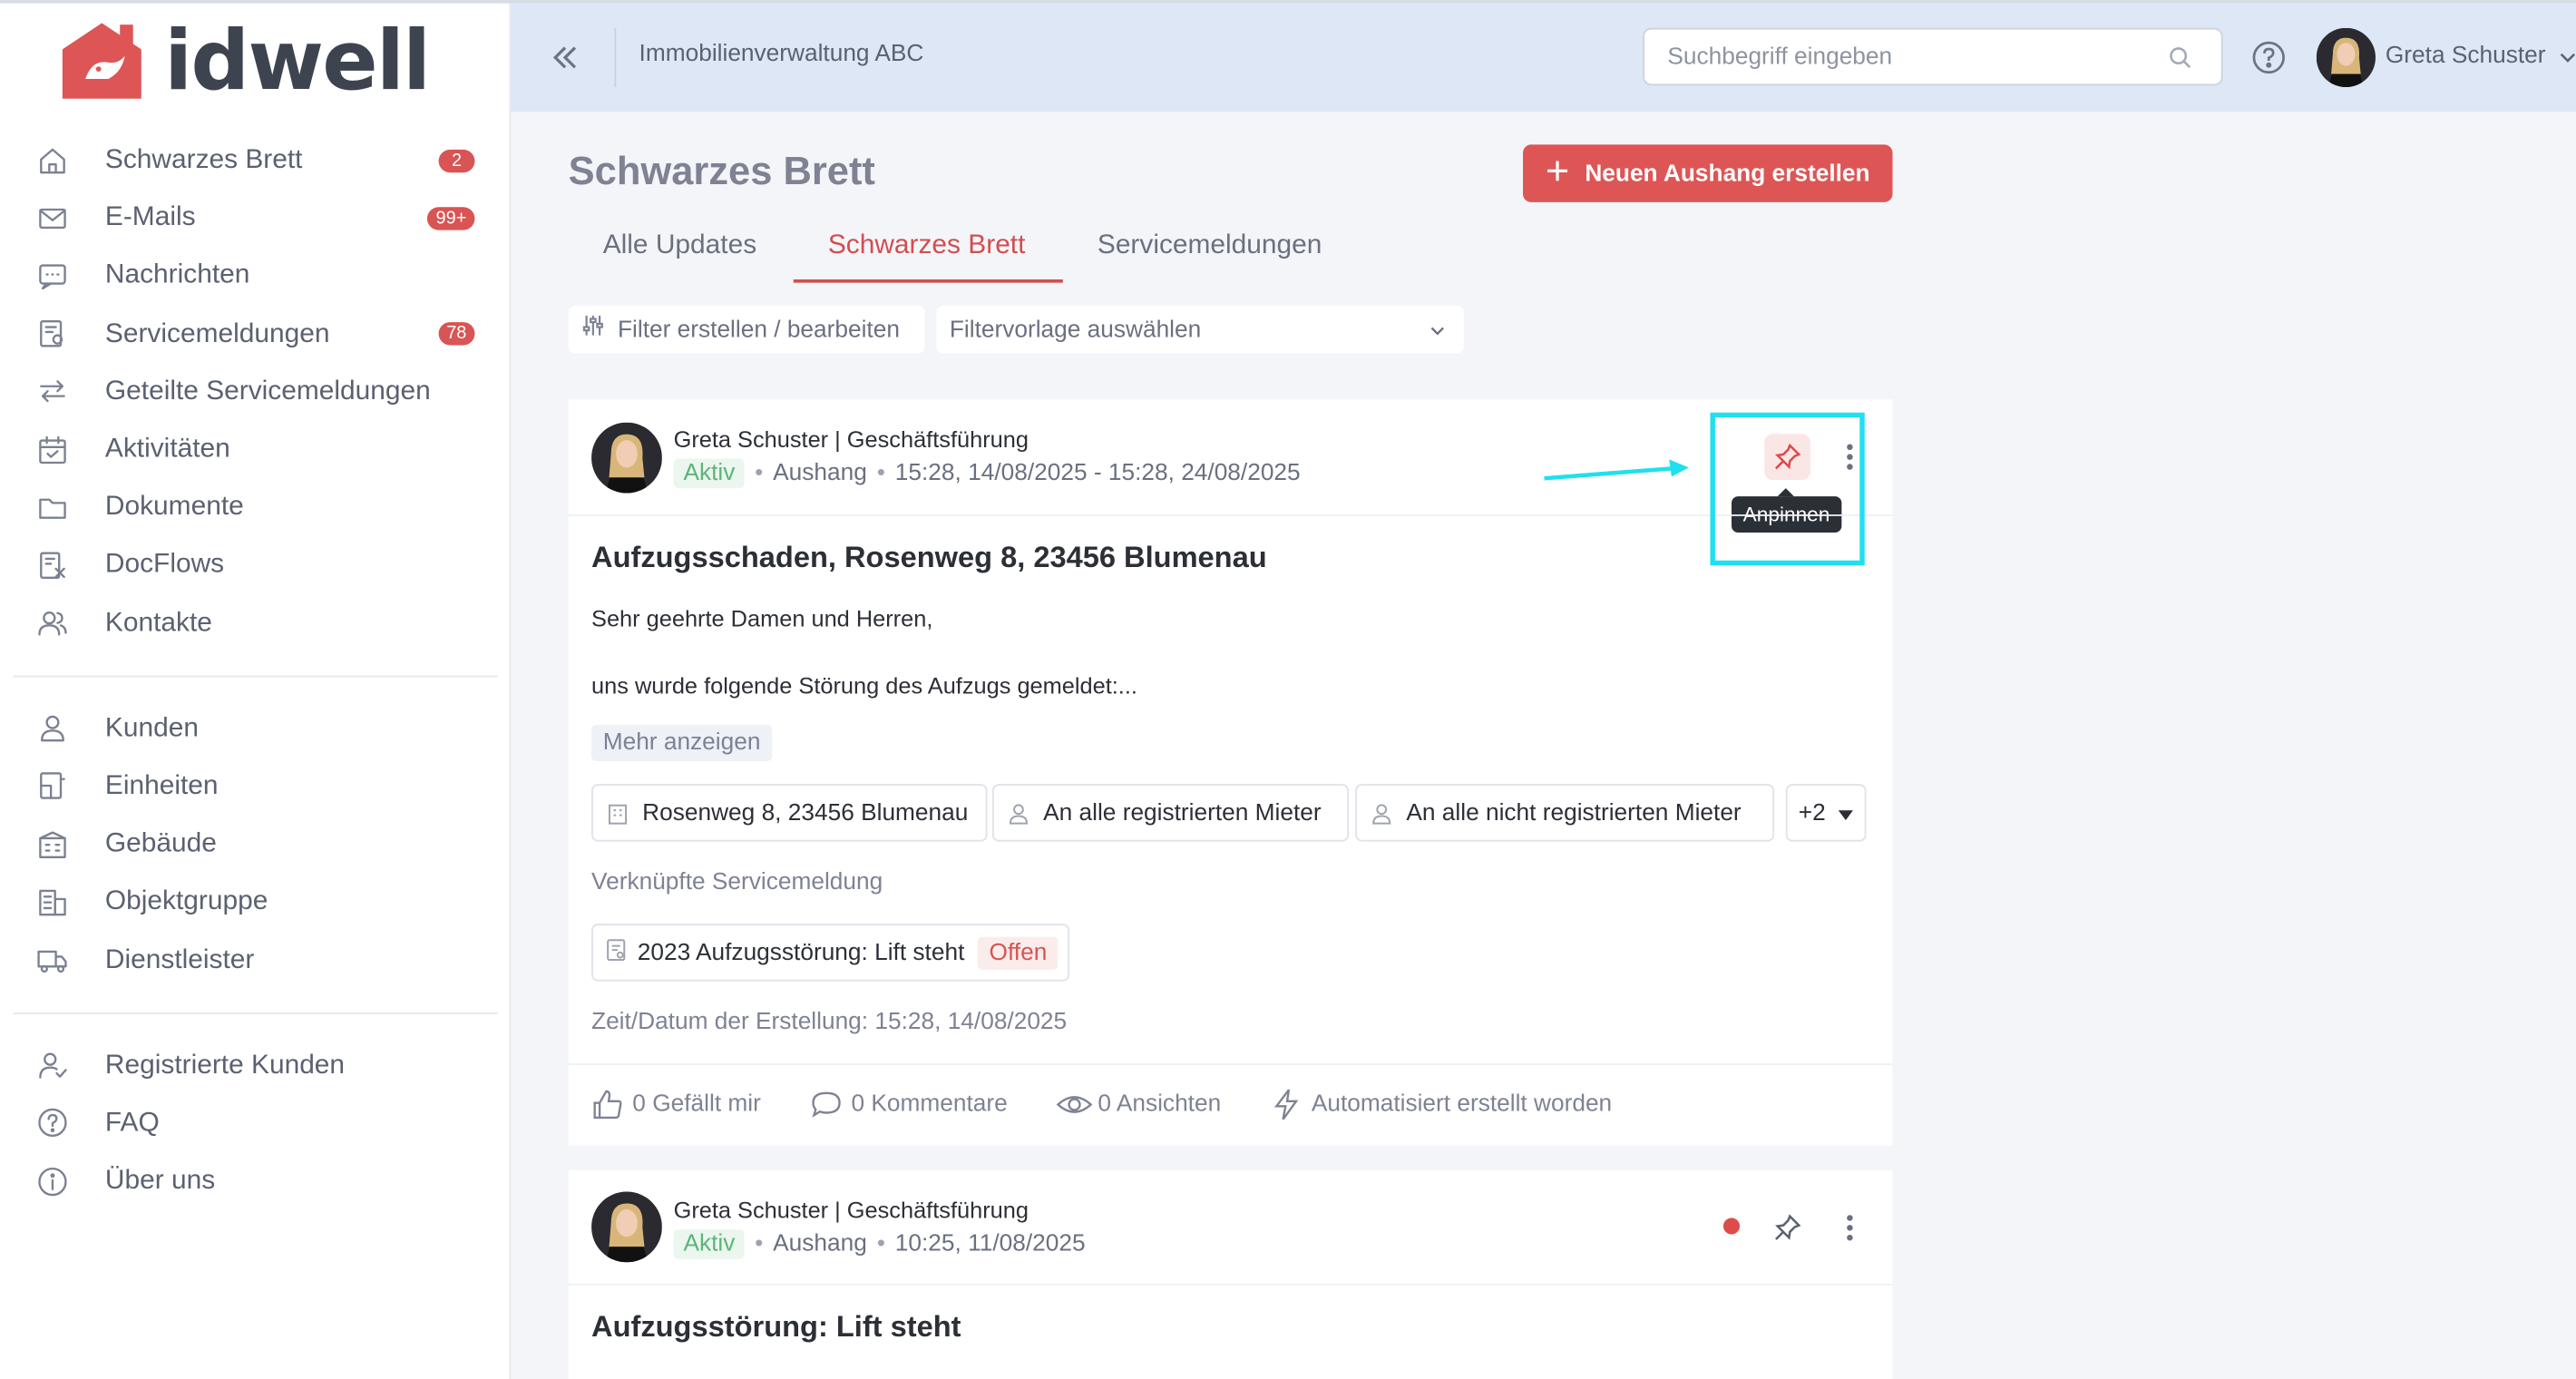  I want to click on view-count: 0 Ansichten, so click(1160, 1104).